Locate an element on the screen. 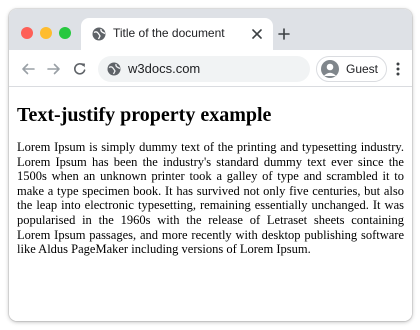 This screenshot has height=330, width=420. plus-icon is located at coordinates (284, 34).